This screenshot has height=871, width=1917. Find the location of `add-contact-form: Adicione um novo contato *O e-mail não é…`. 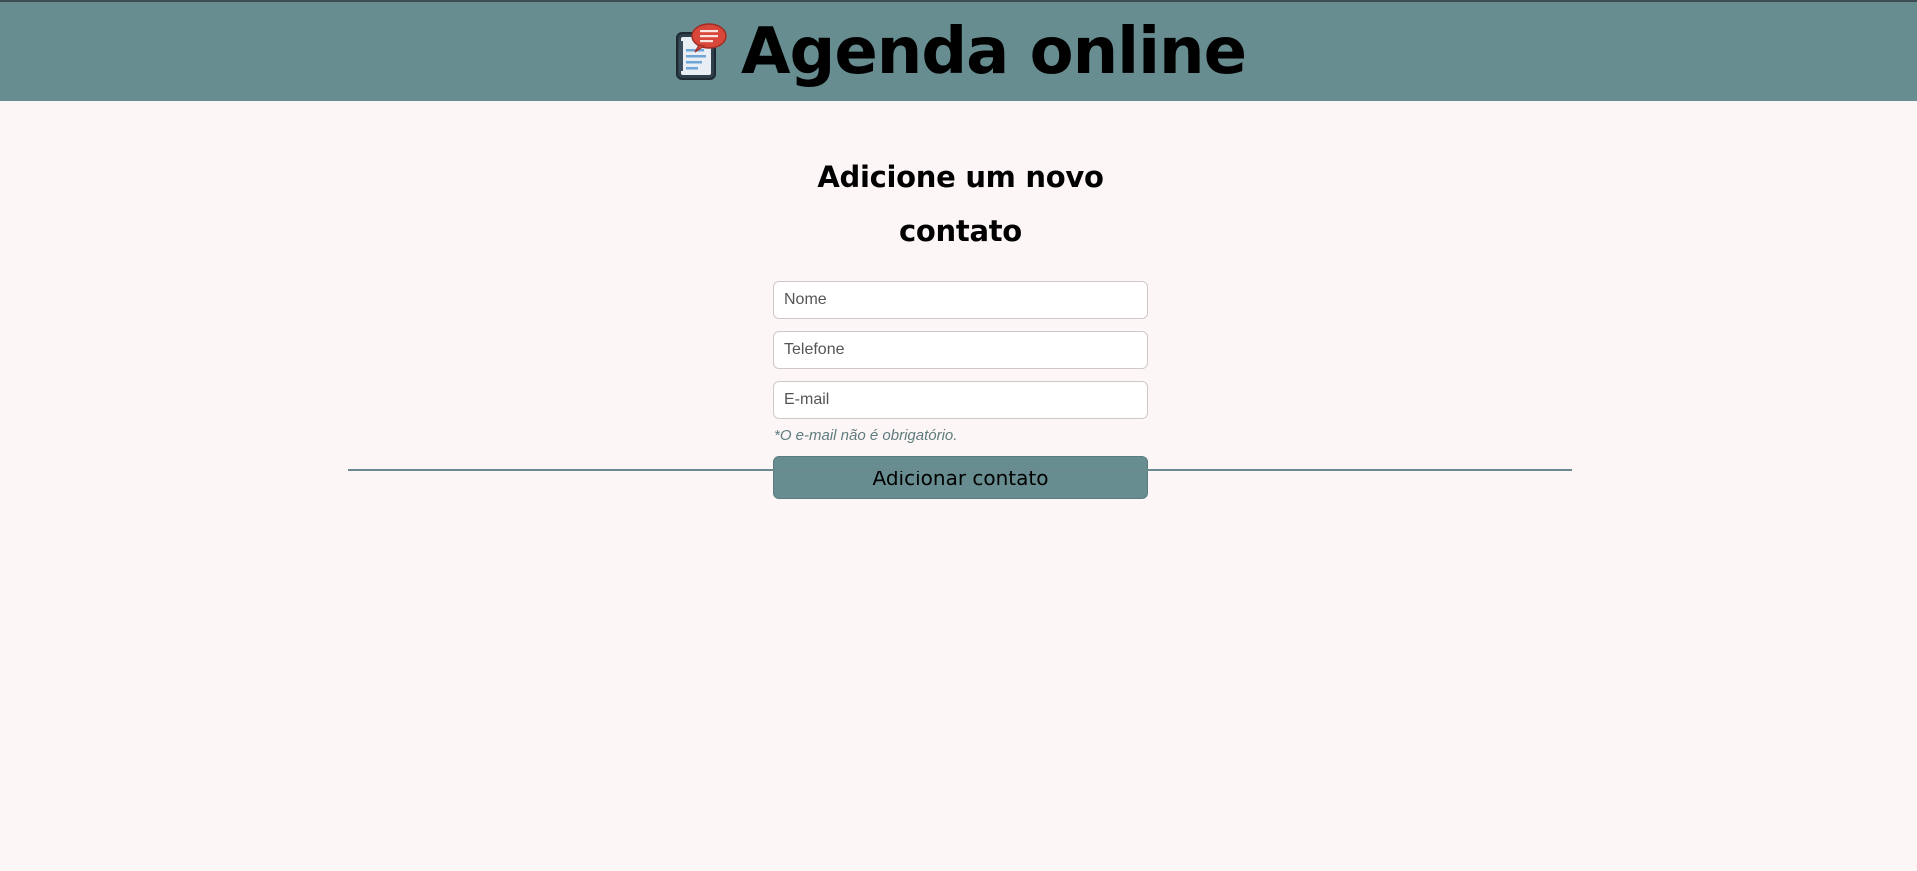

add-contact-form: Adicione um novo contato *O e-mail não é… is located at coordinates (960, 324).